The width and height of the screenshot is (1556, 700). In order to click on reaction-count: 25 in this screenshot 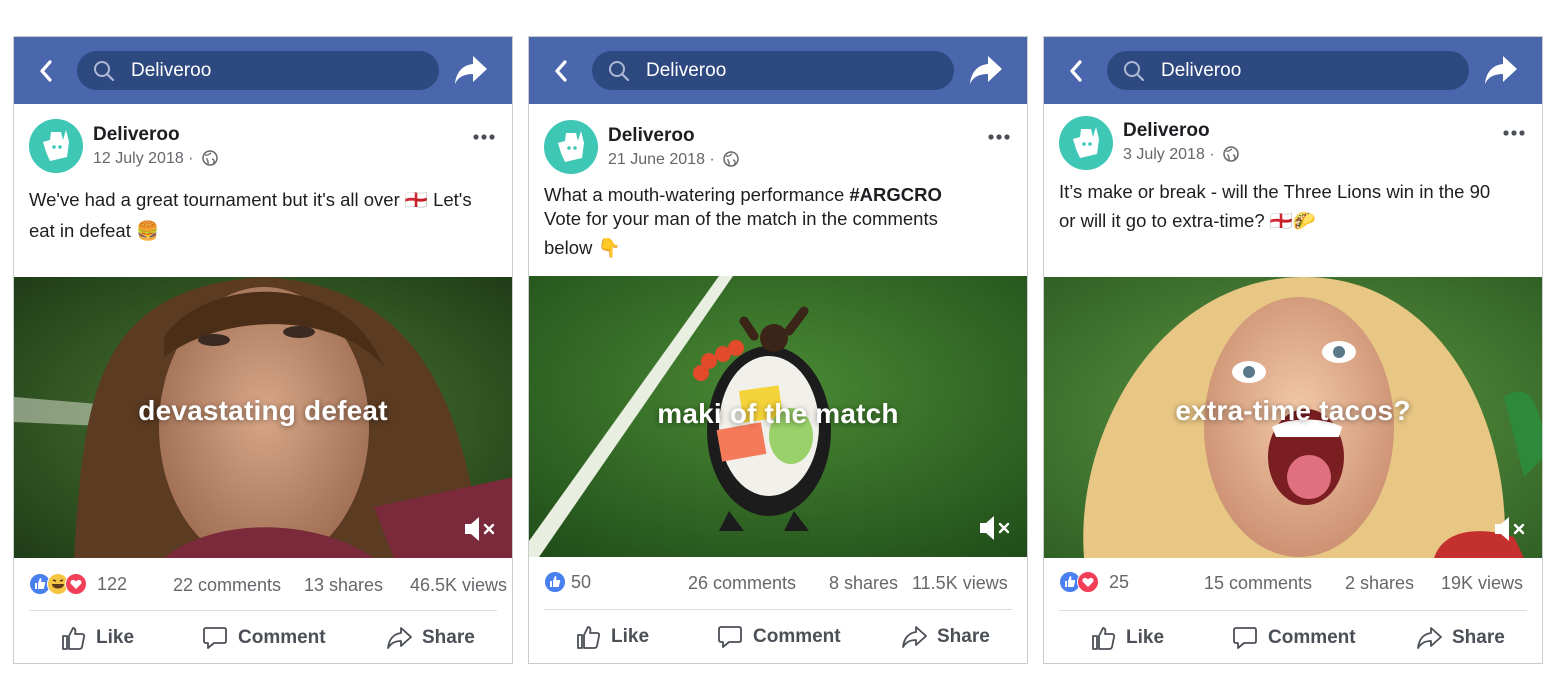, I will do `click(1119, 582)`.